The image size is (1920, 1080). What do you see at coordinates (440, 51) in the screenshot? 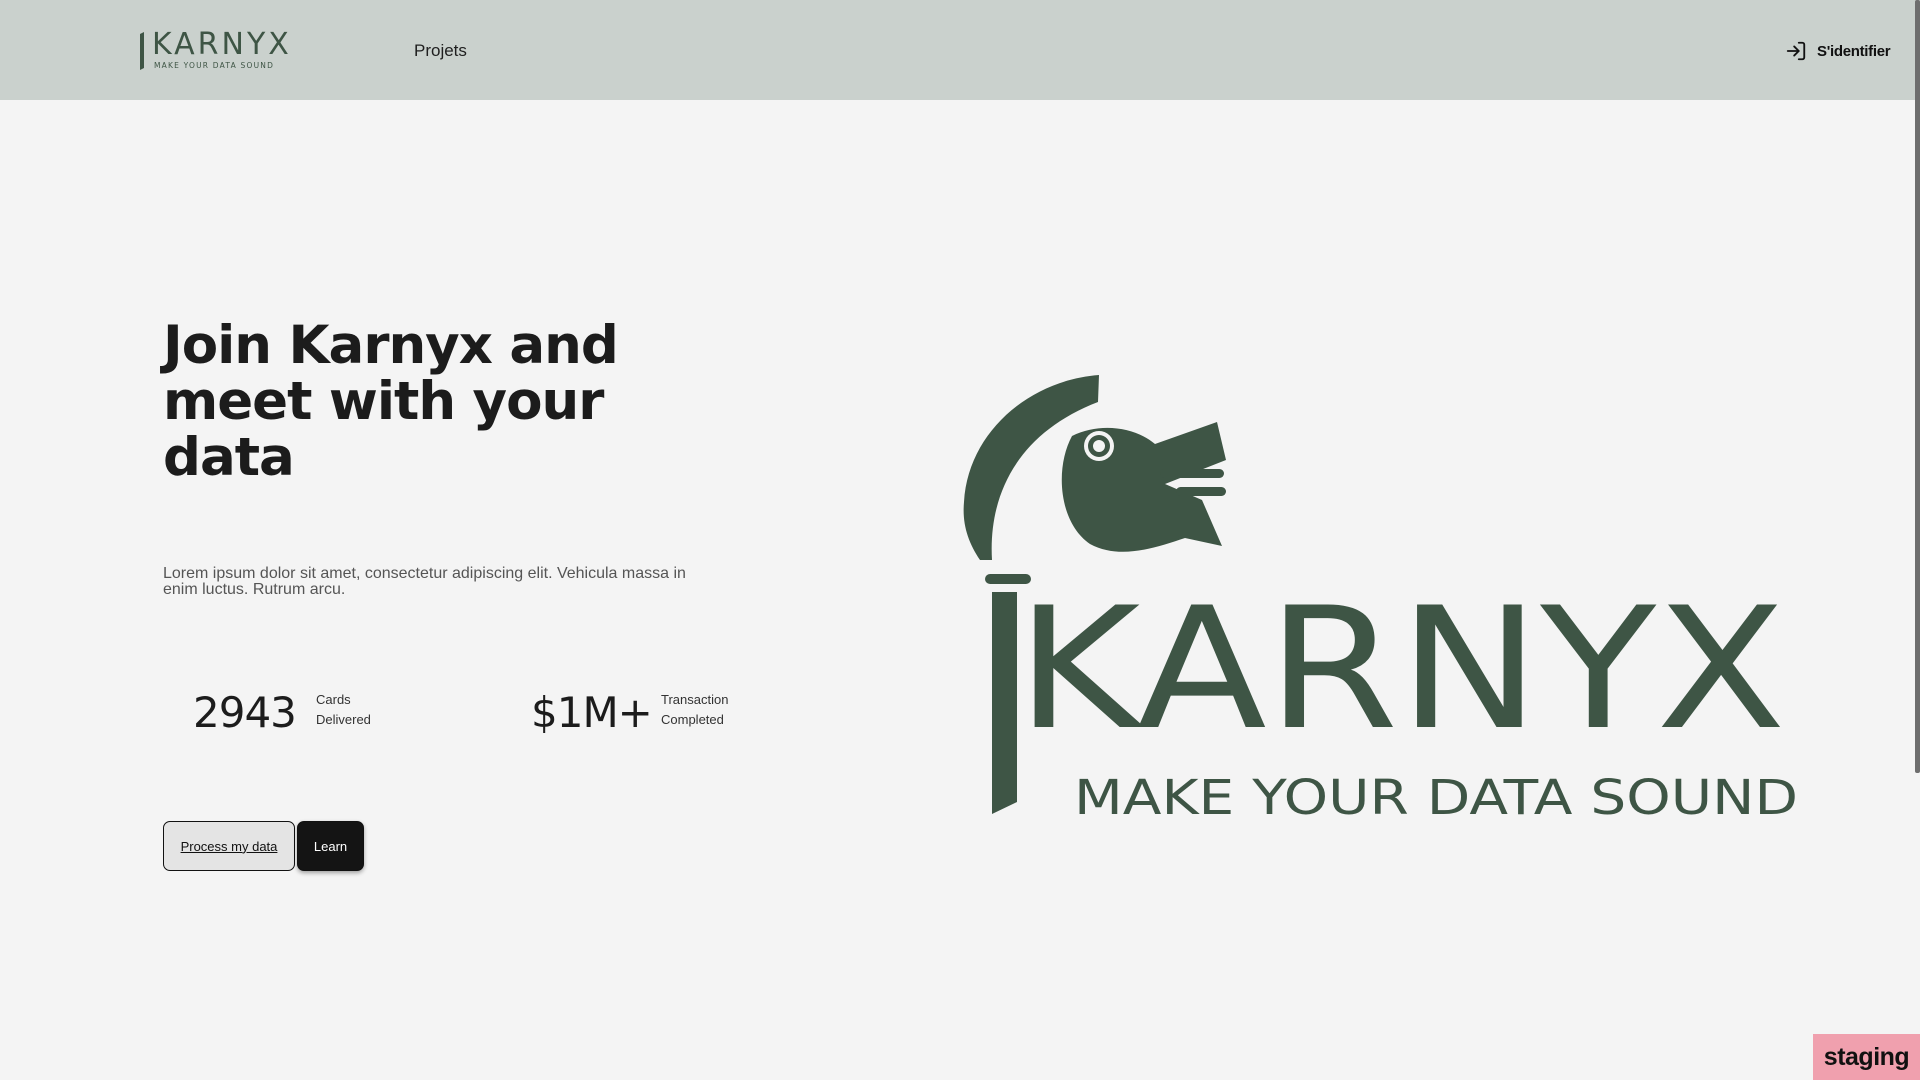
I see `nav-link-projets: Projets` at bounding box center [440, 51].